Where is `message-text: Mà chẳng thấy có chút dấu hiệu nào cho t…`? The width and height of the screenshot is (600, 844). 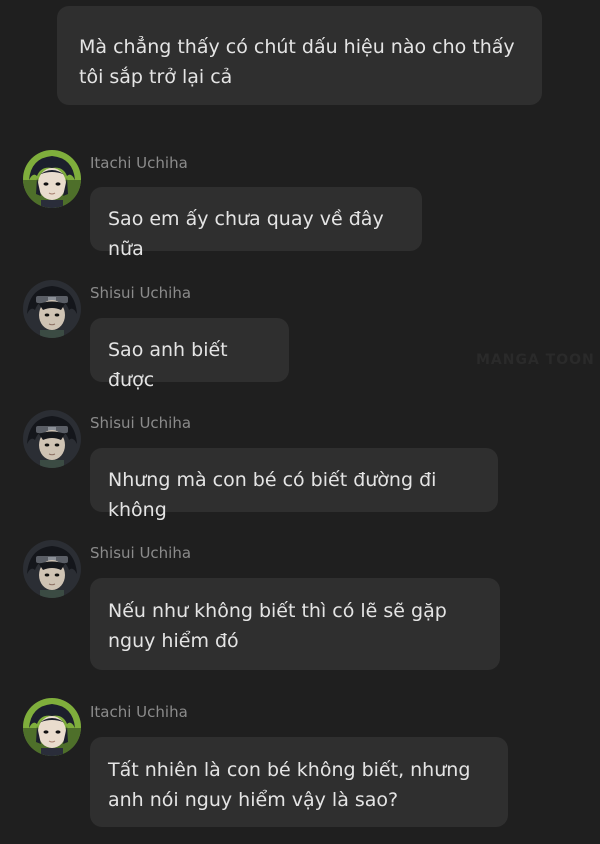
message-text: Mà chẳng thấy có chút dấu hiệu nào cho t… is located at coordinates (297, 62).